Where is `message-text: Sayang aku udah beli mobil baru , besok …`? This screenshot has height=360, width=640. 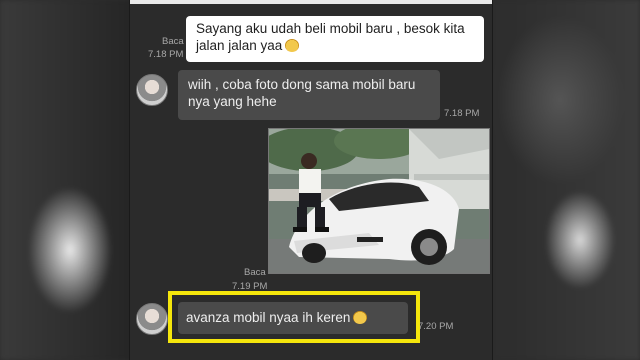 message-text: Sayang aku udah beli mobil baru , besok … is located at coordinates (330, 37).